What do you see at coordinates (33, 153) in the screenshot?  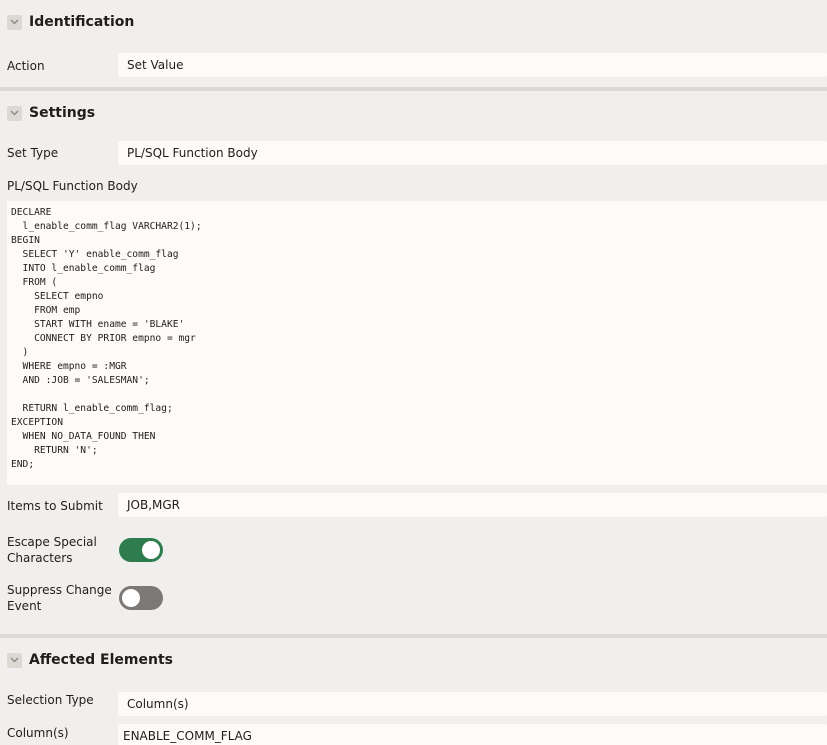 I see `set-type-label: Set Type` at bounding box center [33, 153].